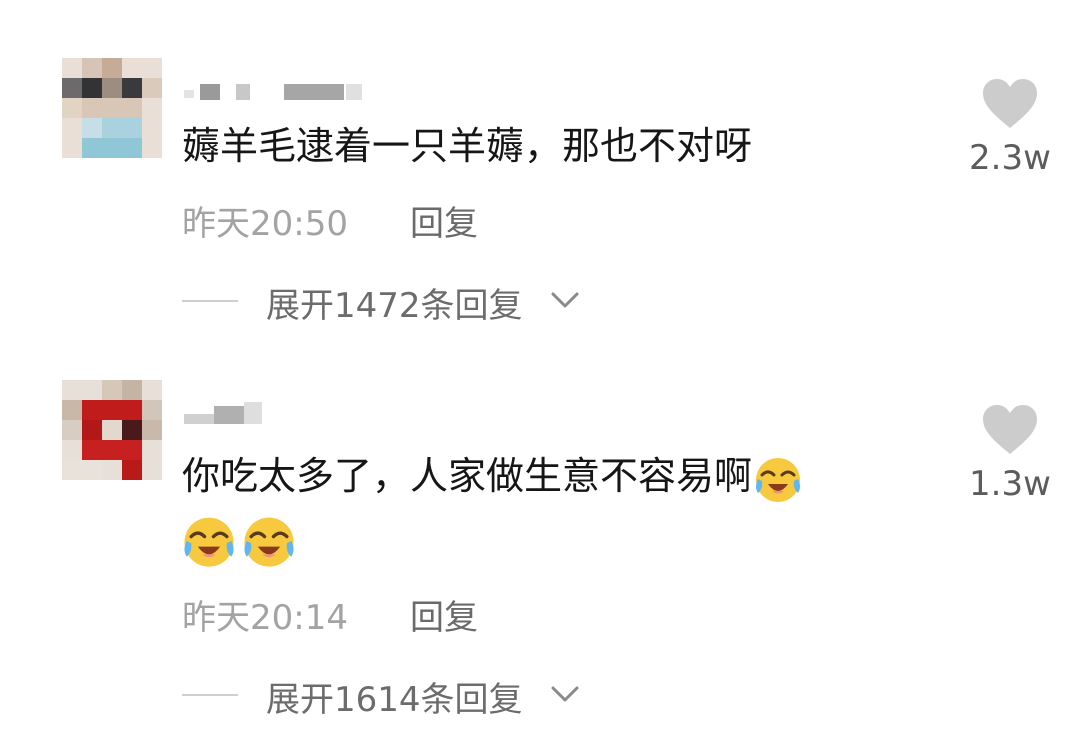  What do you see at coordinates (565, 694) in the screenshot?
I see `chevron-down-icon` at bounding box center [565, 694].